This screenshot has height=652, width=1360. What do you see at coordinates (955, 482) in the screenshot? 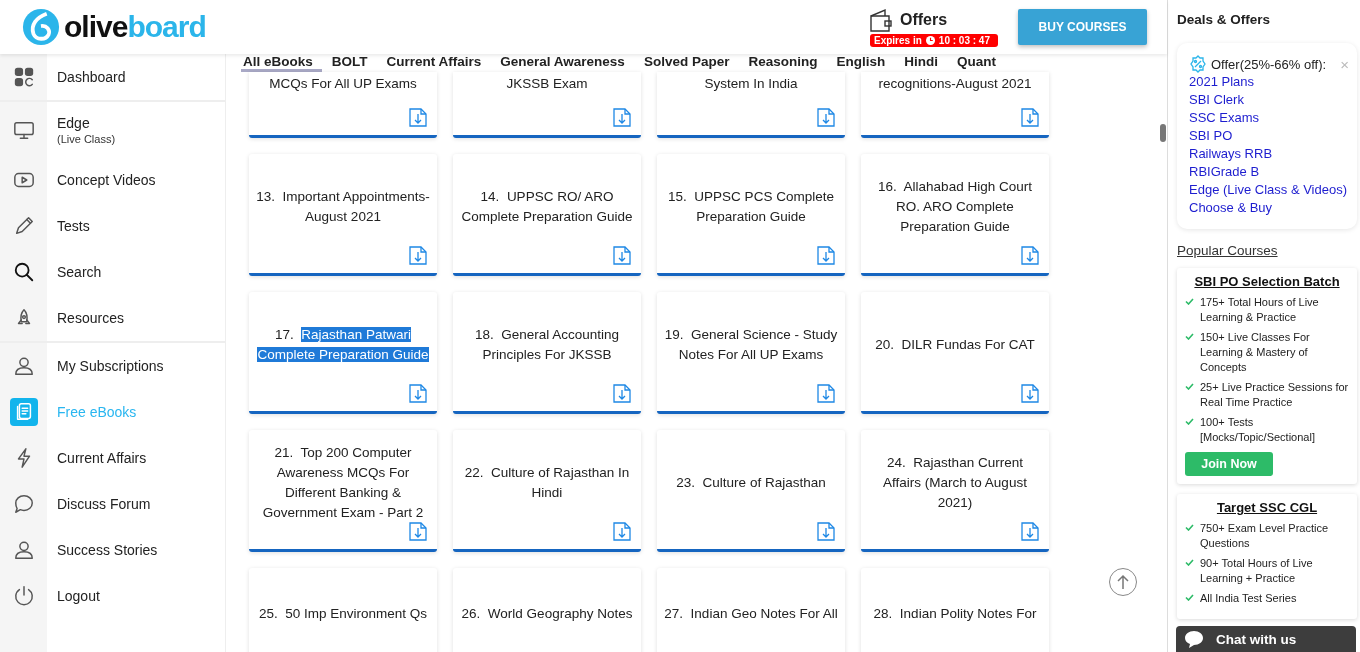
I see `ebook-title: 24. Rajasthan Current Affairs (March to August 2021)` at bounding box center [955, 482].